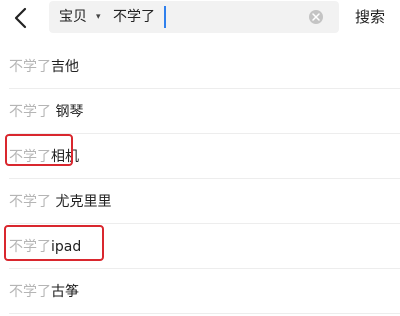 The width and height of the screenshot is (400, 316). I want to click on back-button, so click(20, 18).